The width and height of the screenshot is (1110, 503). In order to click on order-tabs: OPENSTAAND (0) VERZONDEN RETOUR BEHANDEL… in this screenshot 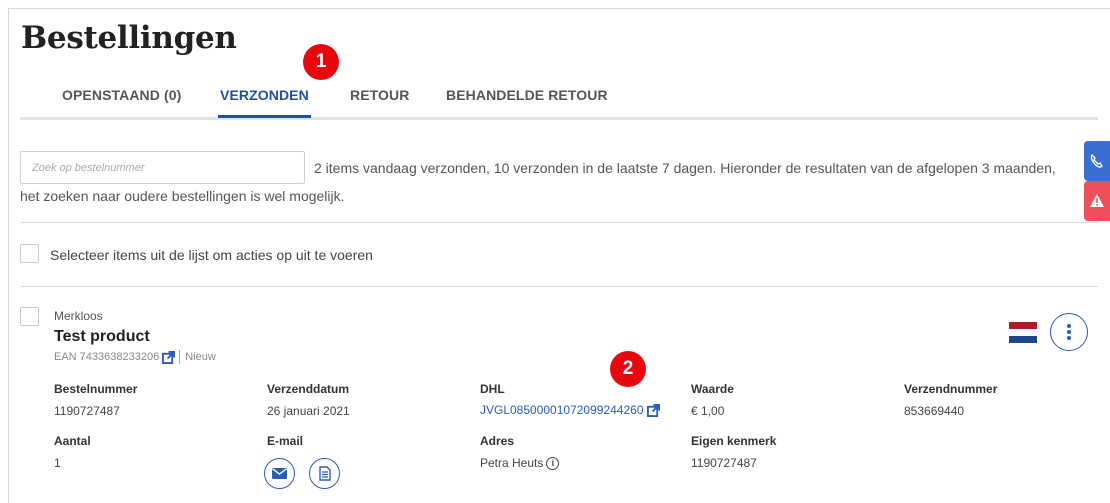, I will do `click(559, 100)`.